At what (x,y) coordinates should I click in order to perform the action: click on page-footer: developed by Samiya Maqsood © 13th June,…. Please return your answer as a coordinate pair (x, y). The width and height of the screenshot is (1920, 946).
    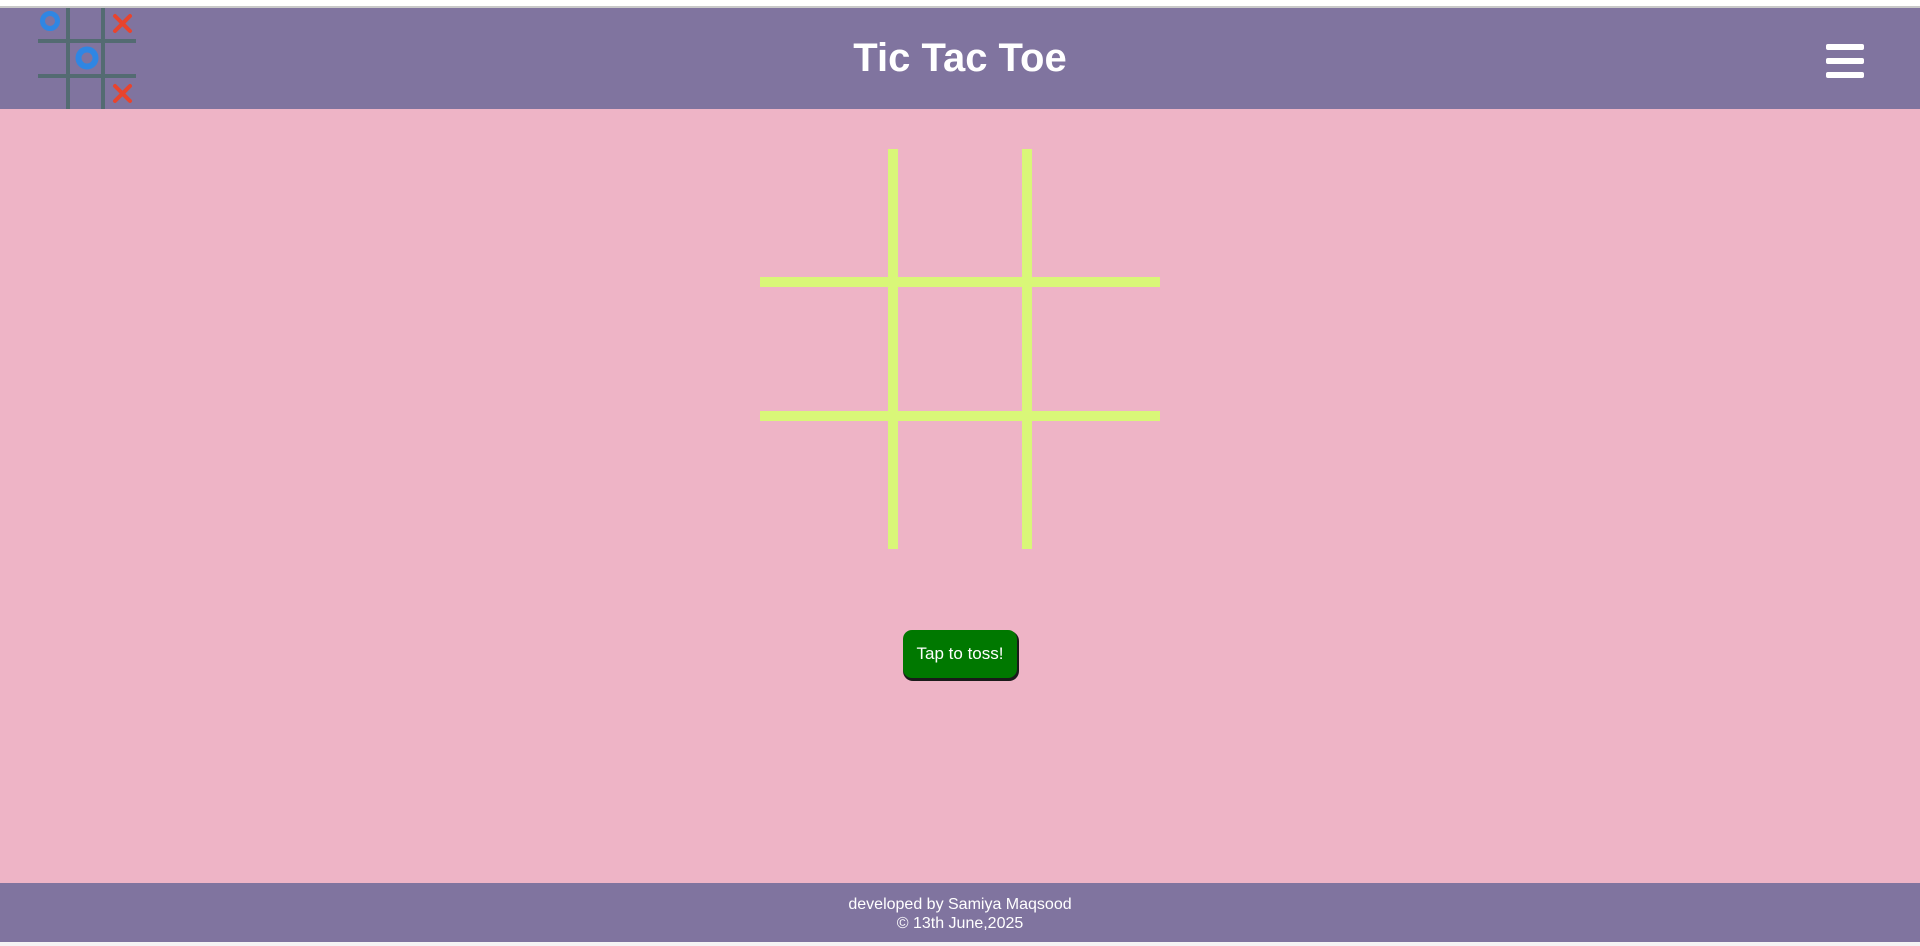
    Looking at the image, I should click on (960, 912).